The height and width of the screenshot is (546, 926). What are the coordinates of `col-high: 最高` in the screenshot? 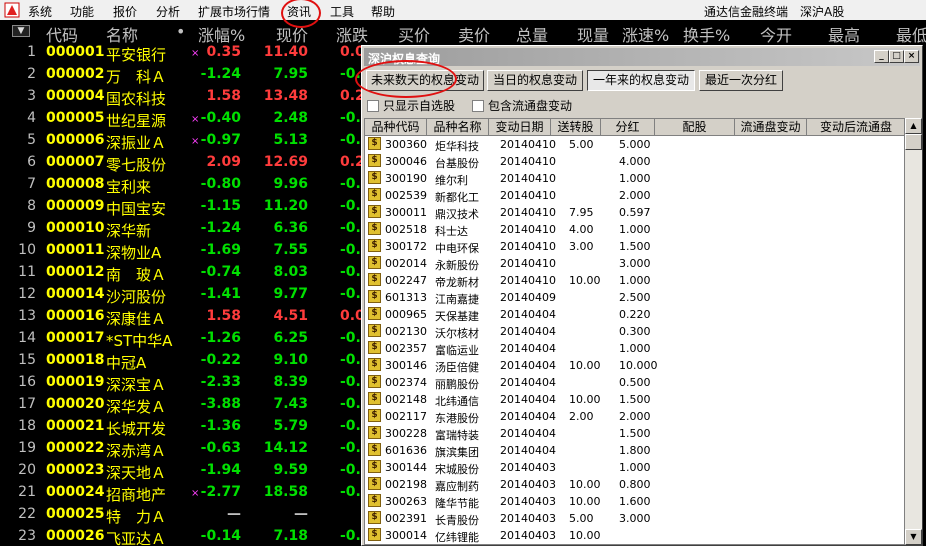 It's located at (844, 34).